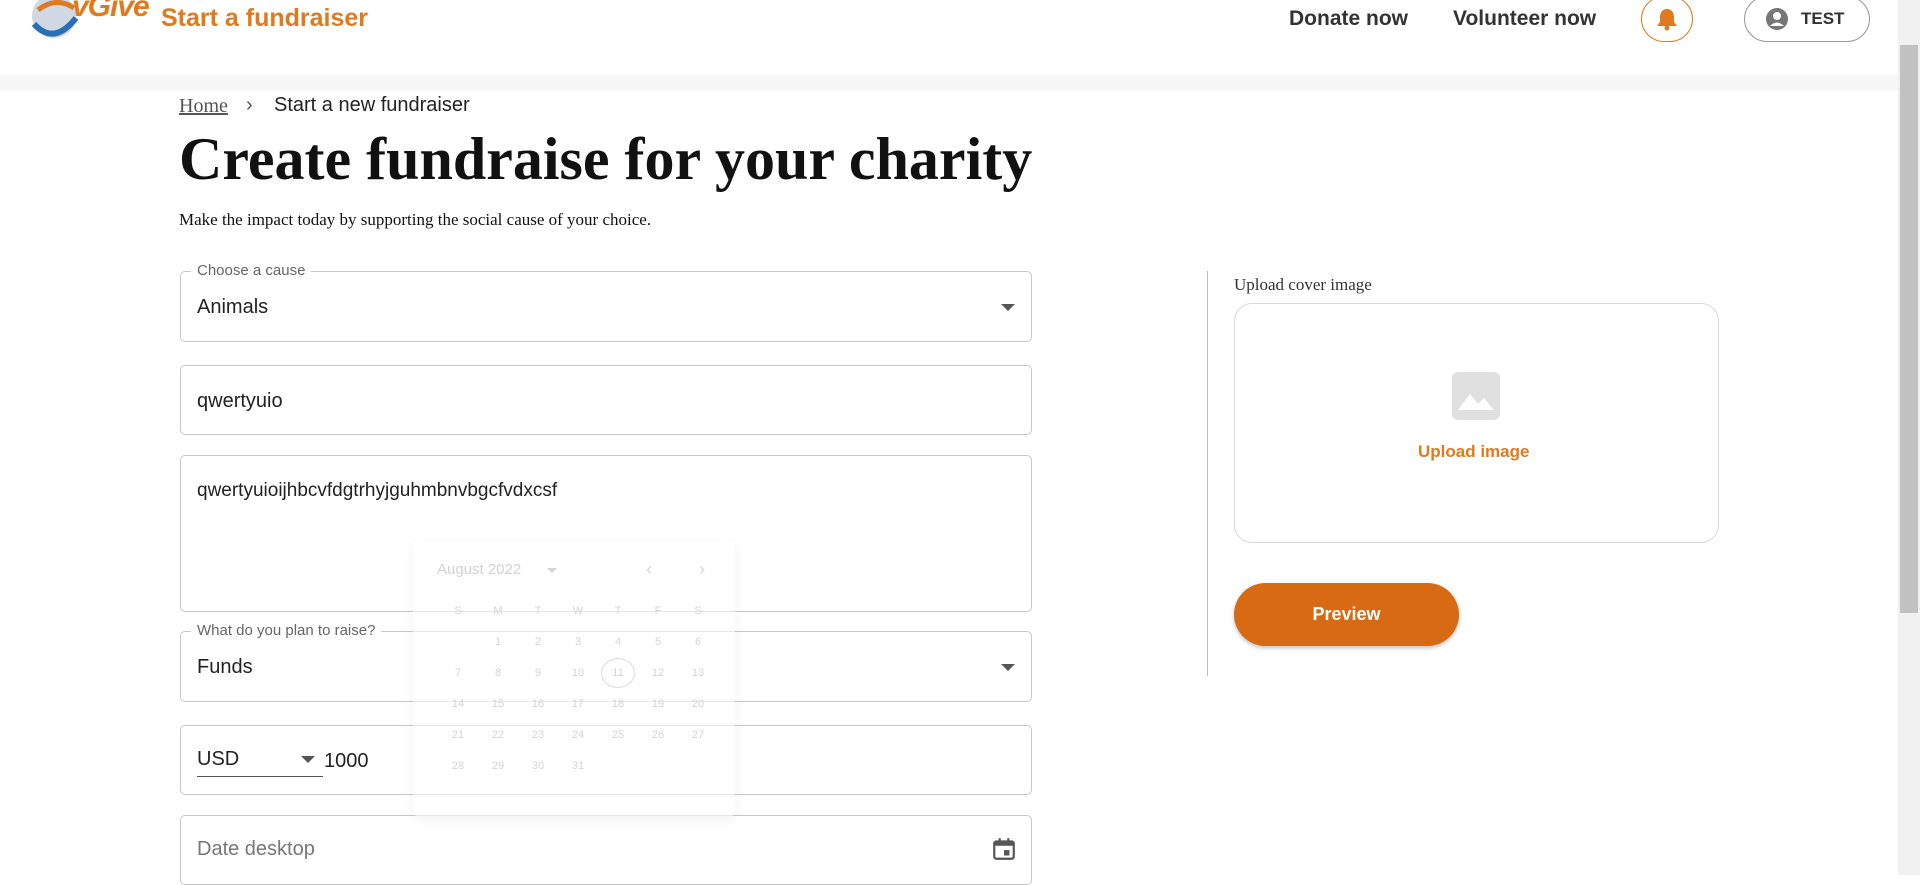  I want to click on day-cell: 9, so click(538, 672).